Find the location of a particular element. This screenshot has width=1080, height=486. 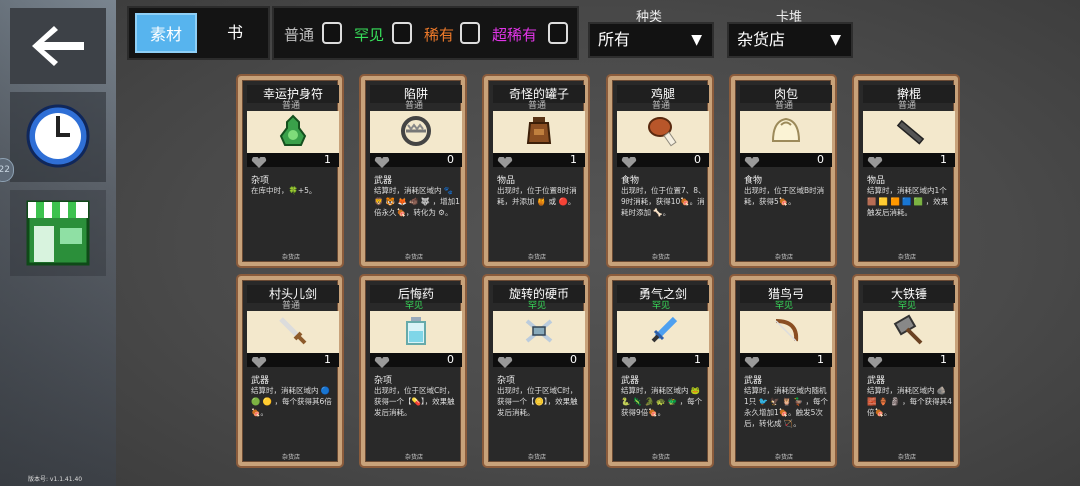

shop-button is located at coordinates (58, 233).